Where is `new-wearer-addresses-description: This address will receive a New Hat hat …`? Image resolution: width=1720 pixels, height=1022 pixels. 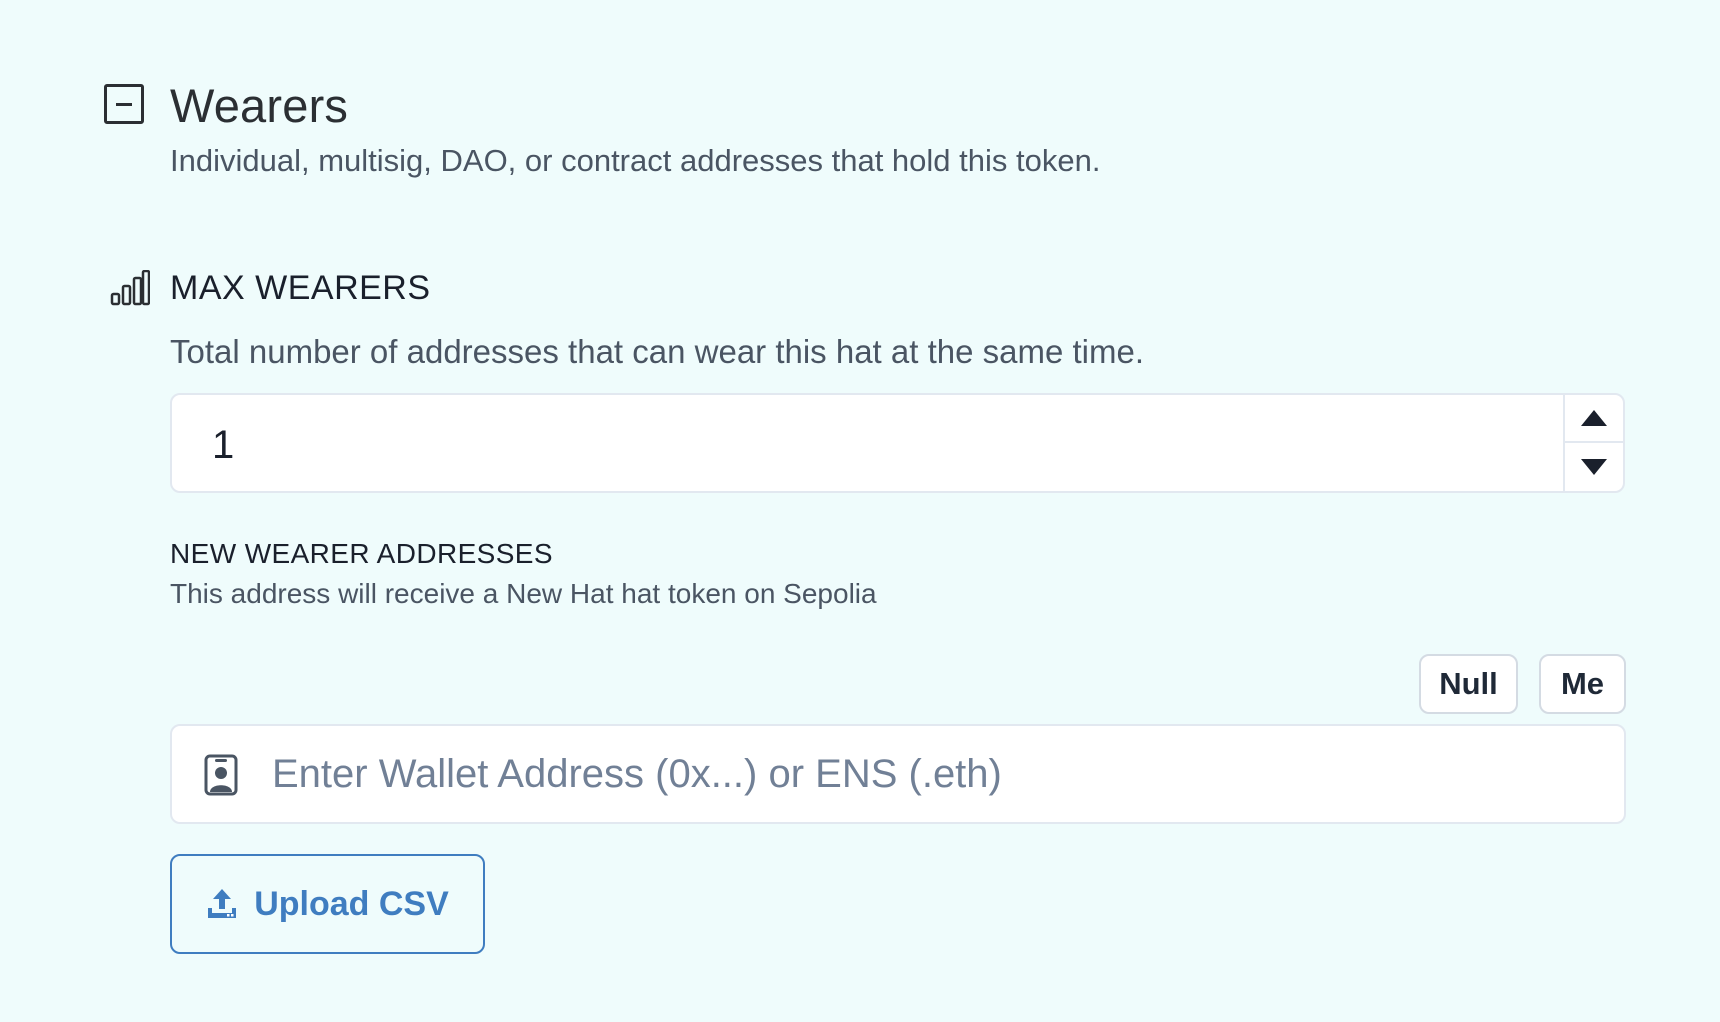 new-wearer-addresses-description: This address will receive a New Hat hat … is located at coordinates (523, 593).